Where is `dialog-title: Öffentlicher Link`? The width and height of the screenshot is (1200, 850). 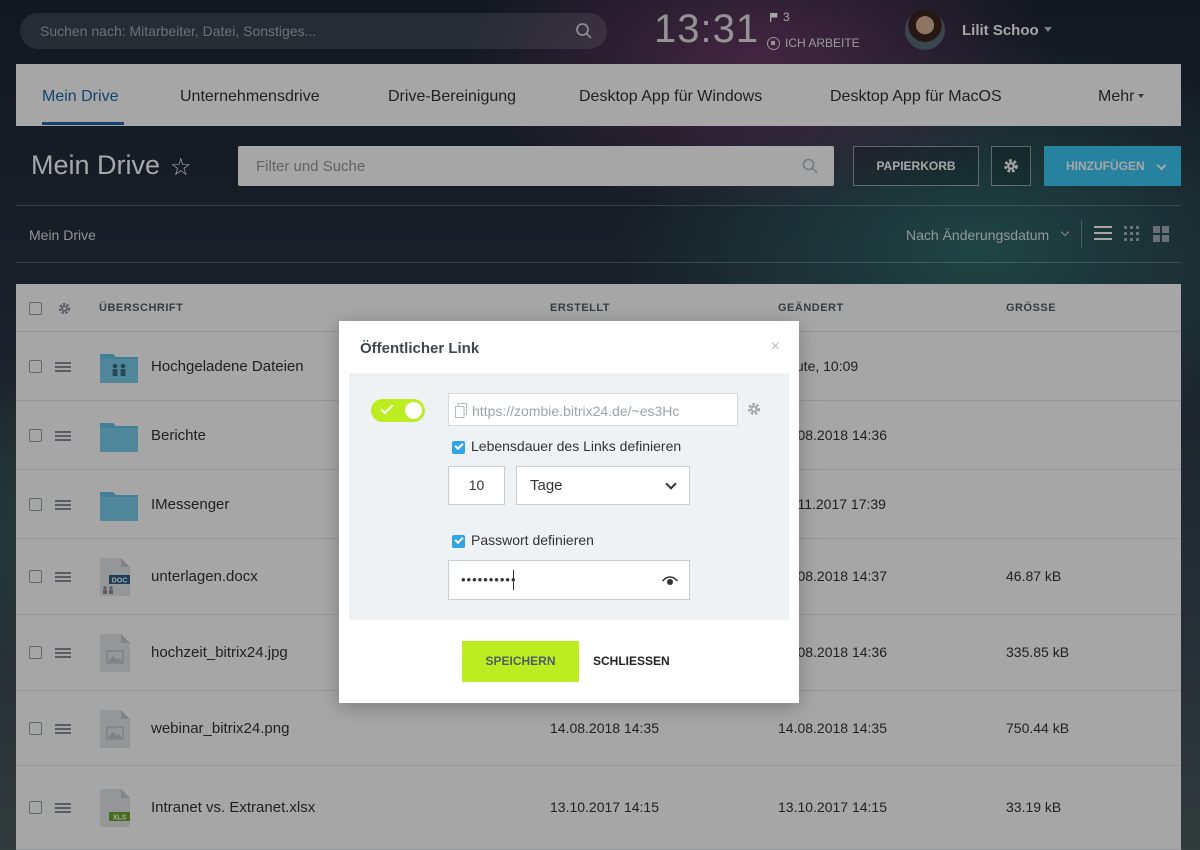 dialog-title: Öffentlicher Link is located at coordinates (420, 348).